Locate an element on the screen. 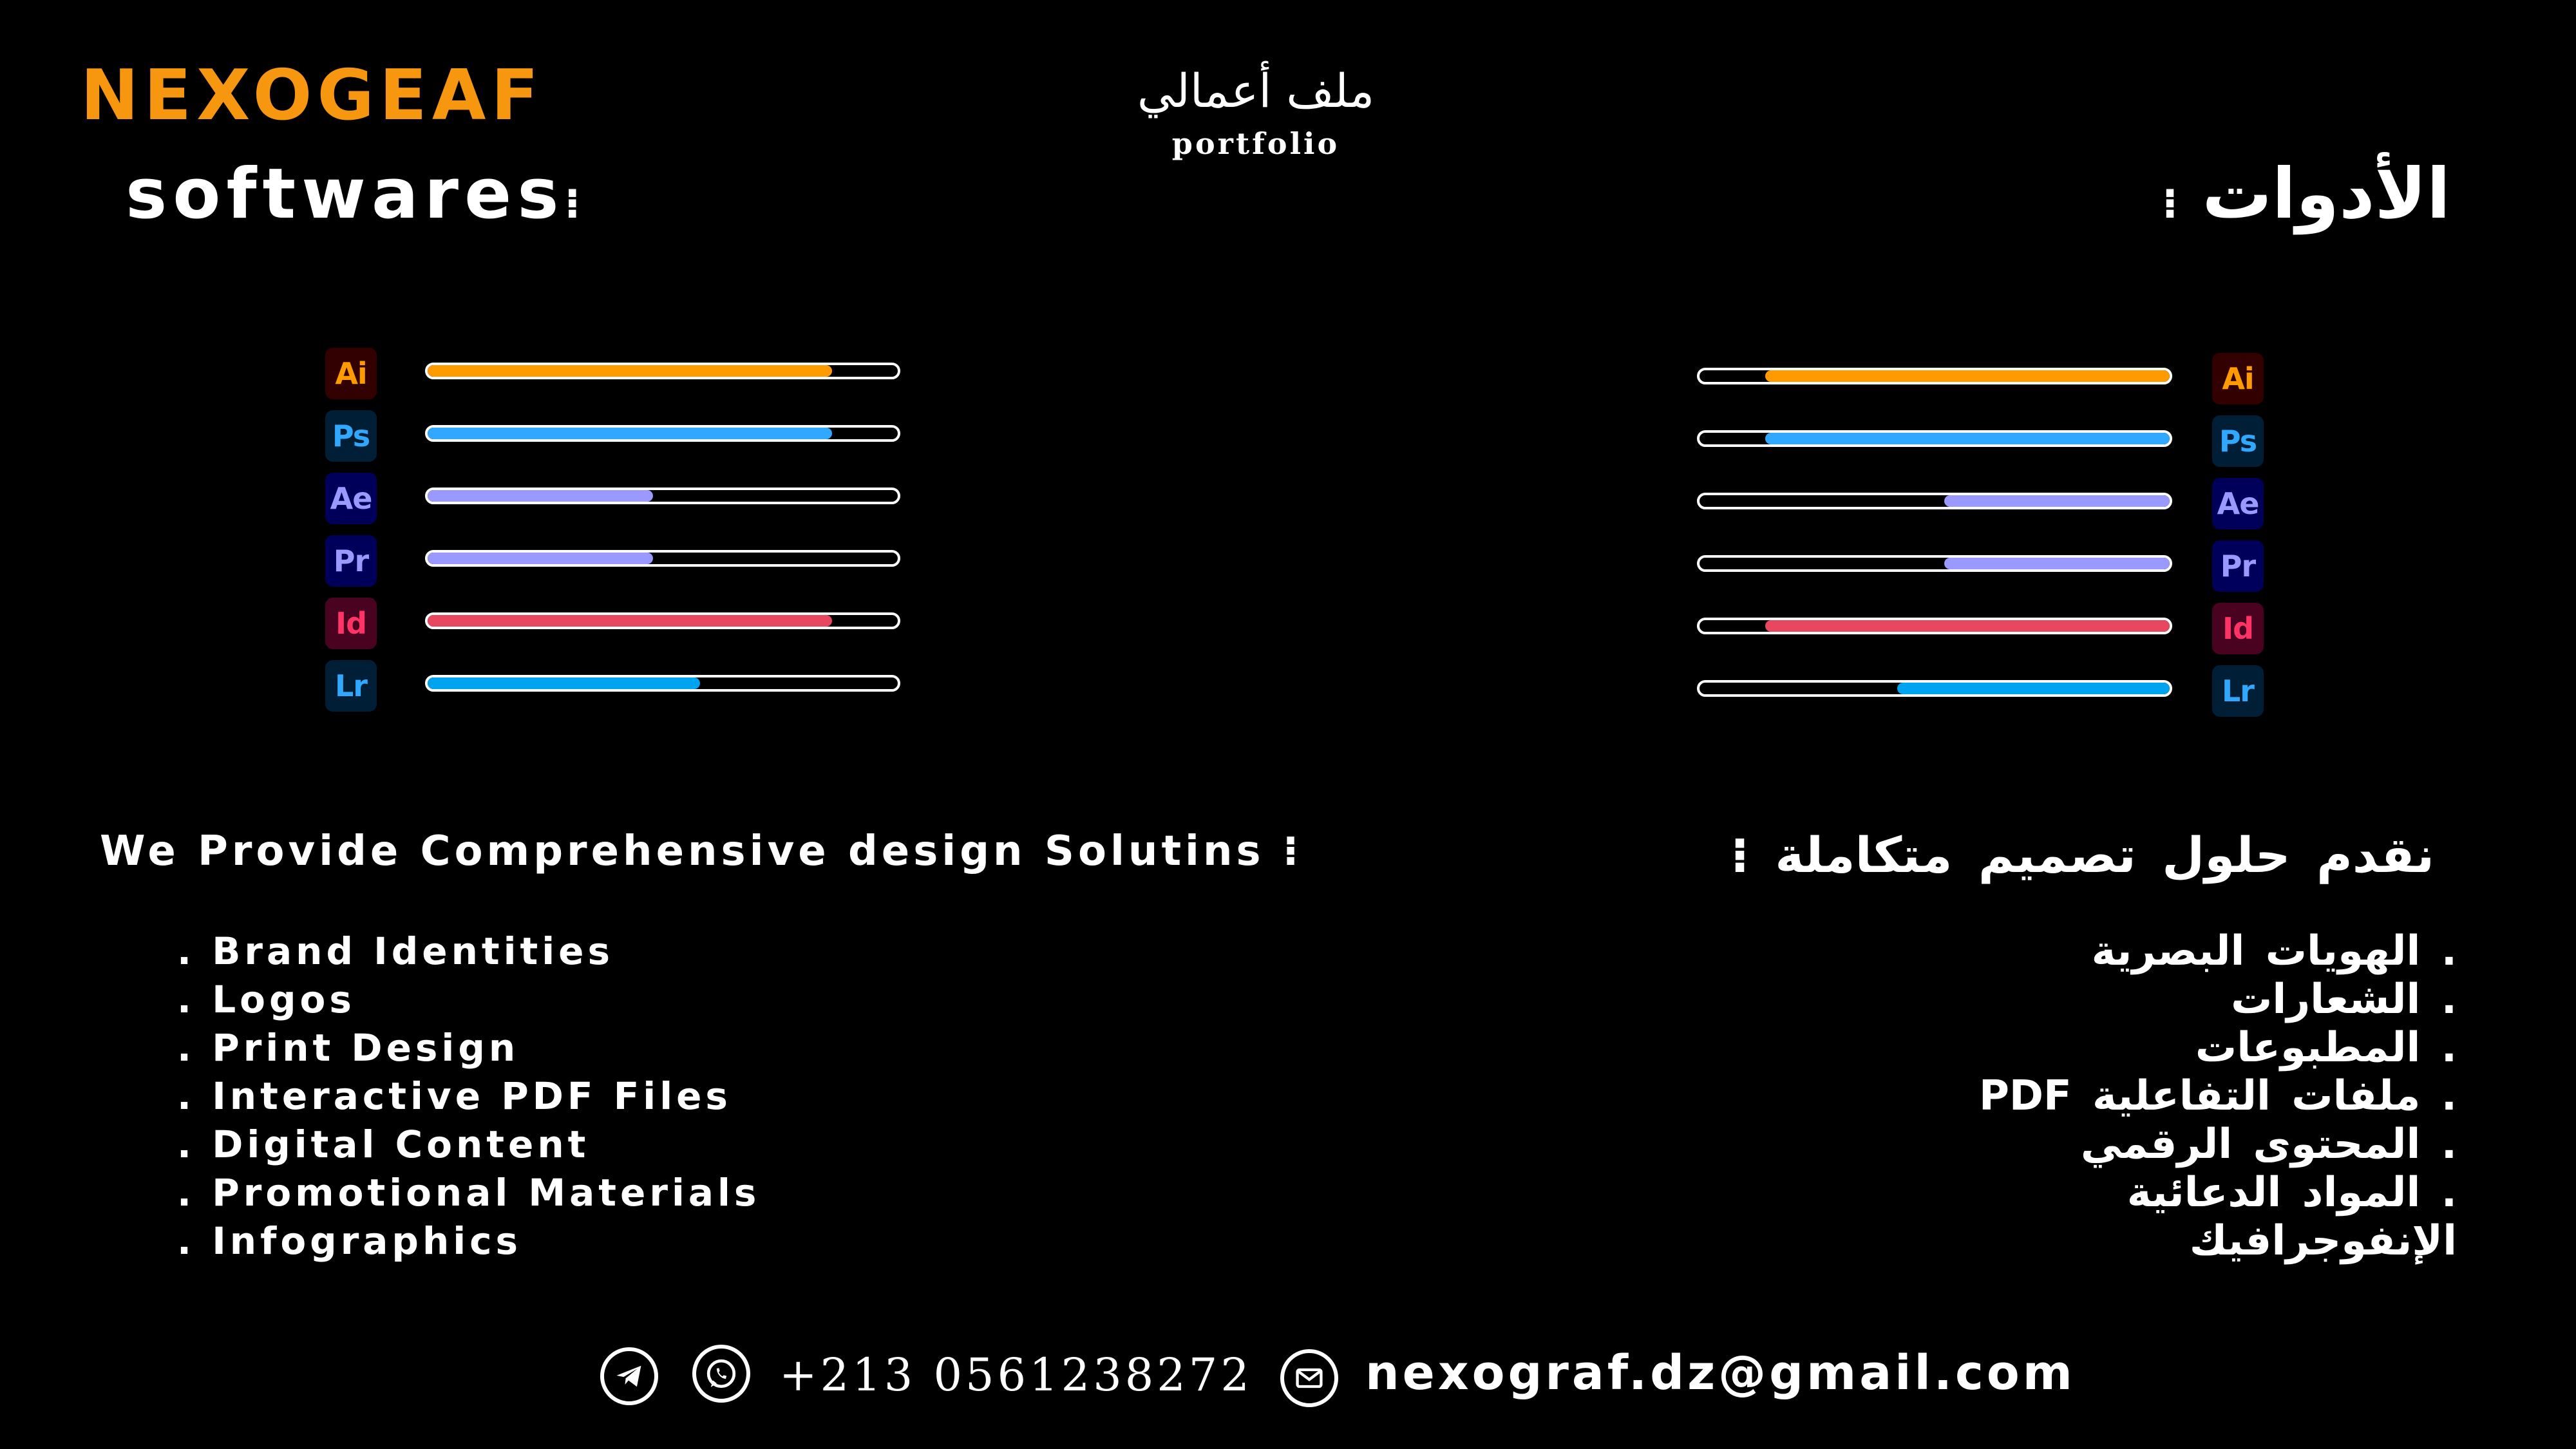  tools-heading-ar: الأدوات ⁝ is located at coordinates (2306, 194).